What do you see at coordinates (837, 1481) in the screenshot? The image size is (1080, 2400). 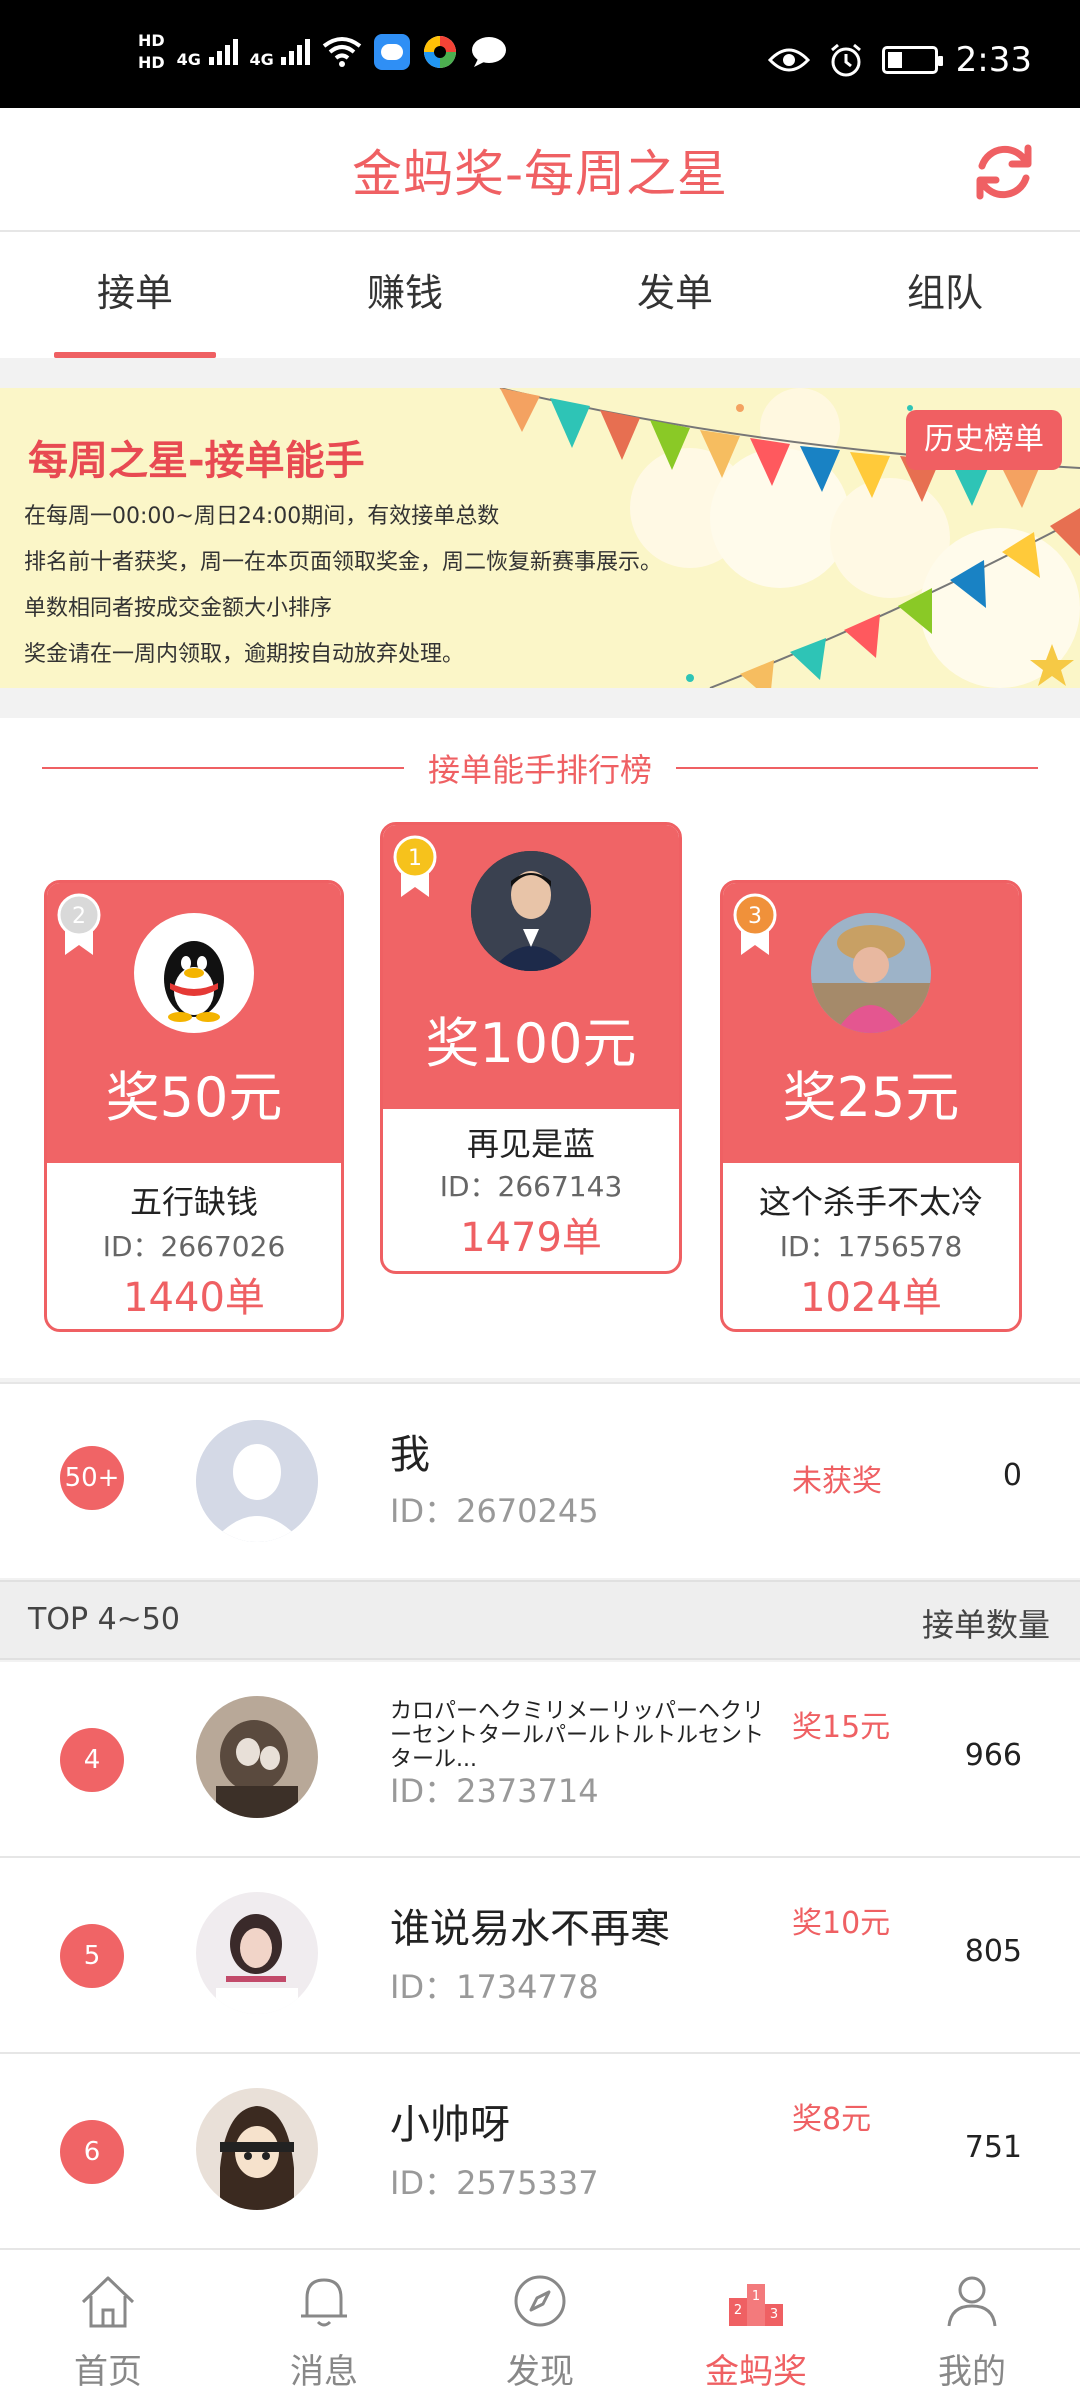 I see `my-prize-status: 未获奖` at bounding box center [837, 1481].